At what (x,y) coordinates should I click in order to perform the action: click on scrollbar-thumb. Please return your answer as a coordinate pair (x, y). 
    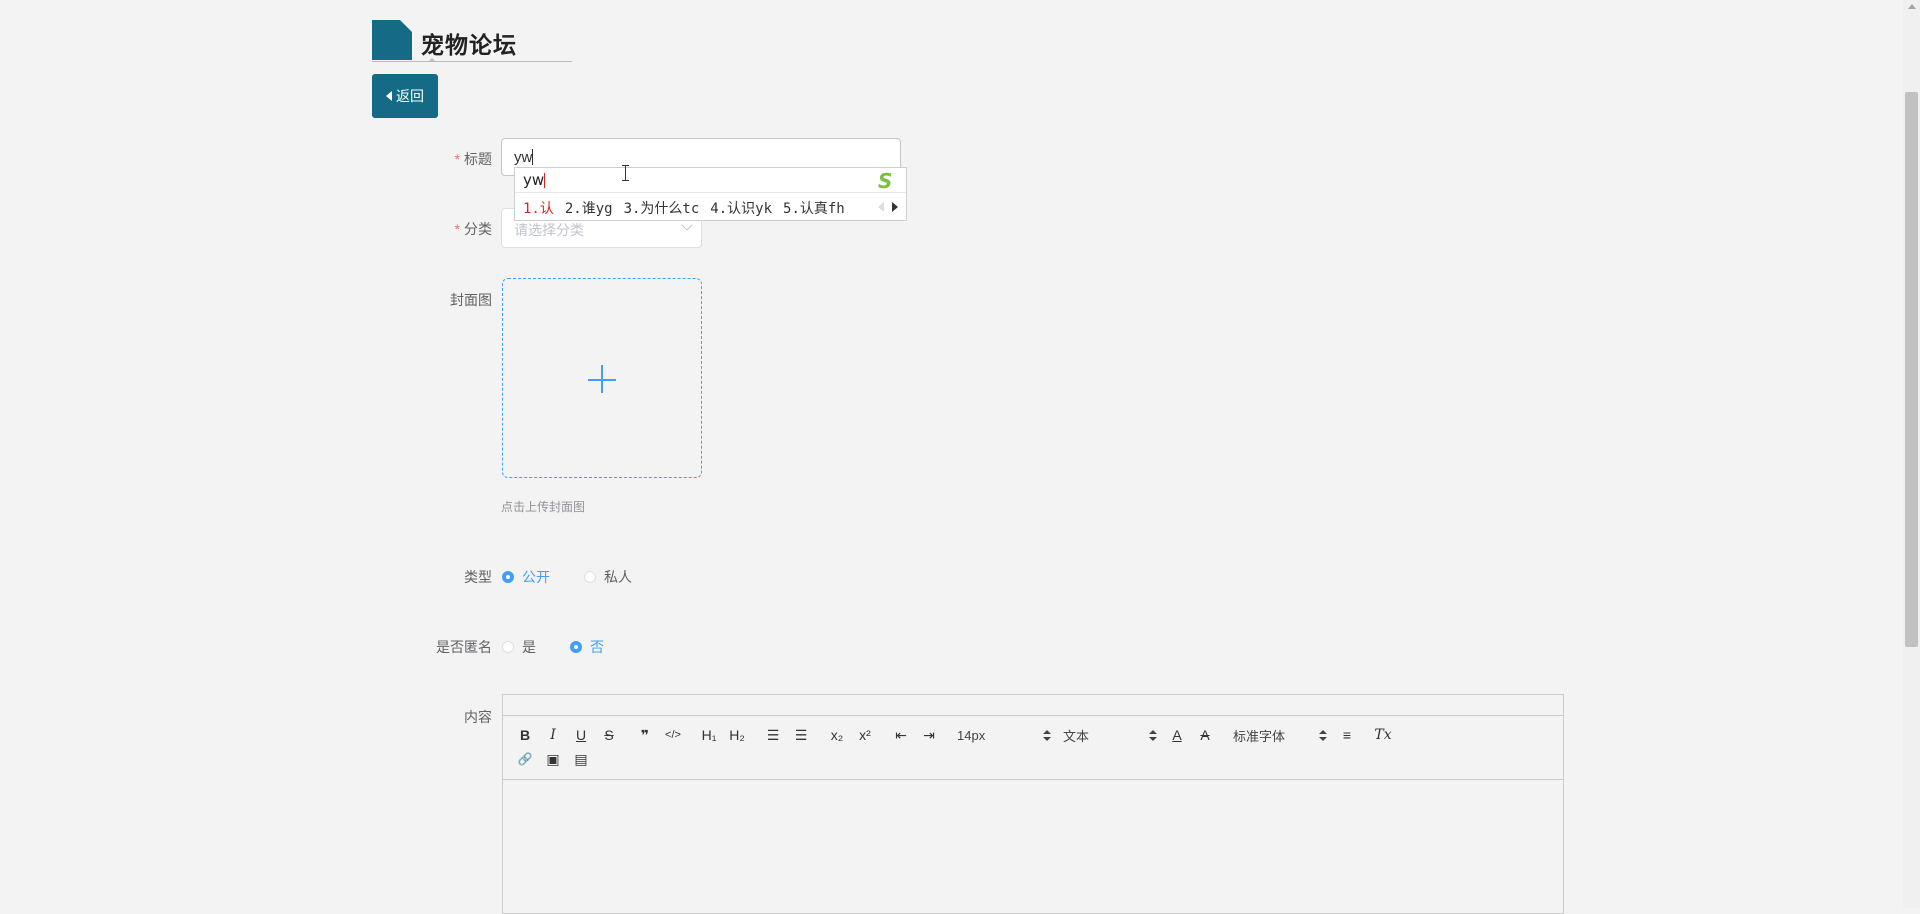
    Looking at the image, I should click on (1911, 369).